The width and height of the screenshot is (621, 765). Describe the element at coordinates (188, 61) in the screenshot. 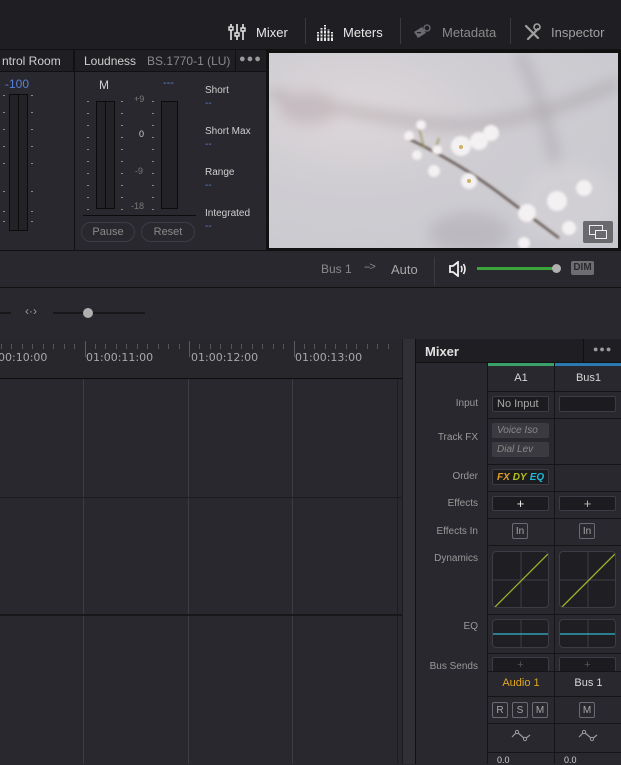

I see `loudness-standard-select: BS.1770-1 (LU)` at that location.